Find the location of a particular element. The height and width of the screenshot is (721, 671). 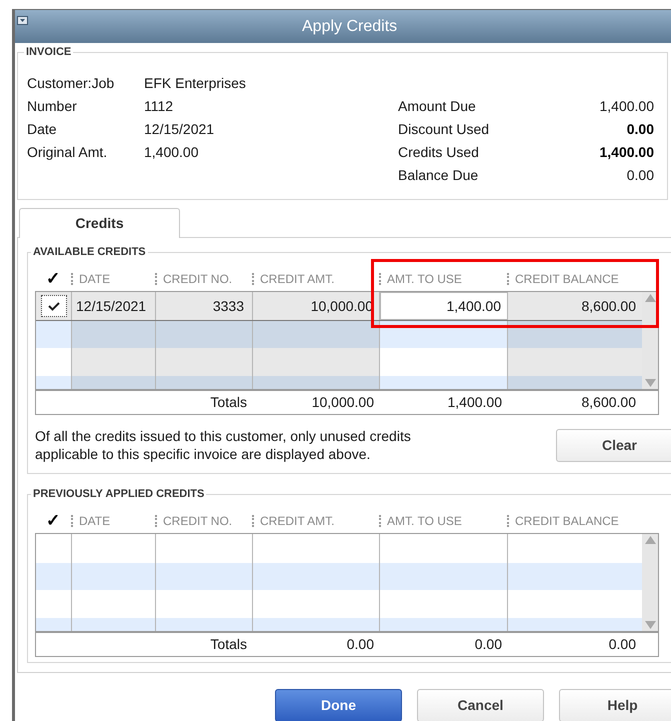

checkmark-icon is located at coordinates (54, 306).